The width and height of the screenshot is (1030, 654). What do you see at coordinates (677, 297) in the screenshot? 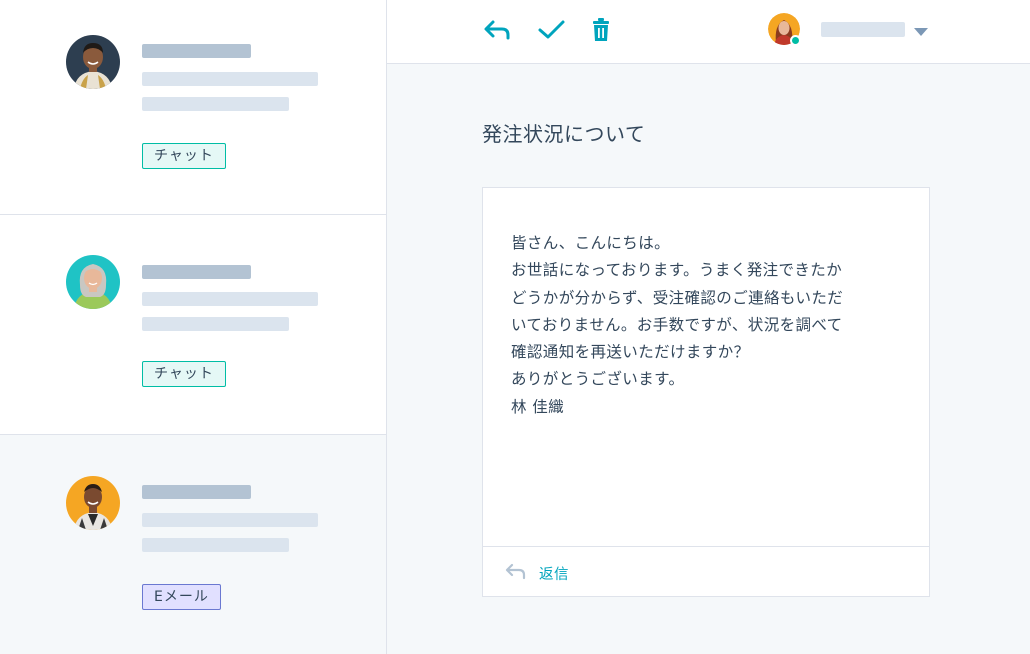
I see `message-line: どうかが分からず、受注確認のご連絡もいただ` at bounding box center [677, 297].